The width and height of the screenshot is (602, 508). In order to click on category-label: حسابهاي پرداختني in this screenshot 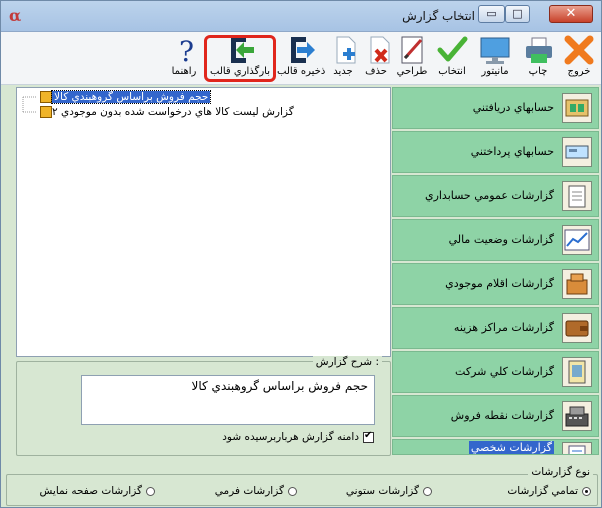, I will do `click(512, 151)`.